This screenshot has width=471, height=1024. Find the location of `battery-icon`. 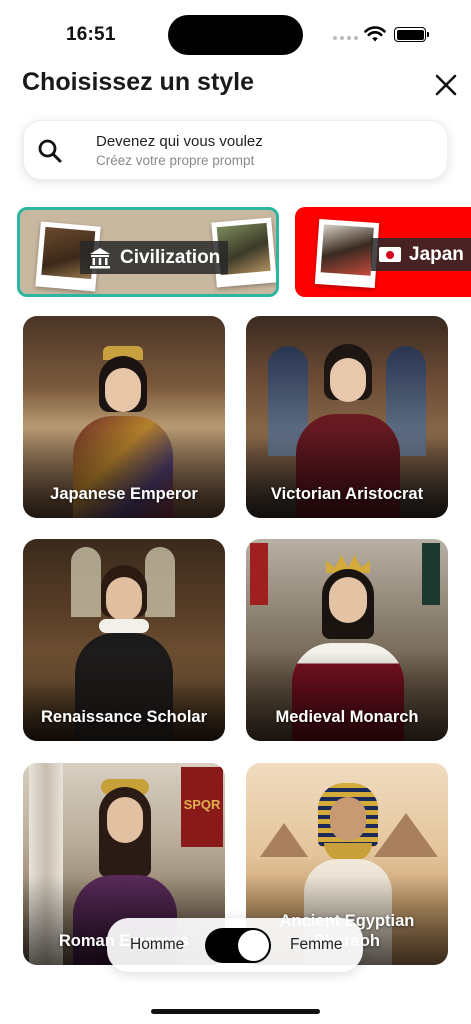

battery-icon is located at coordinates (411, 34).